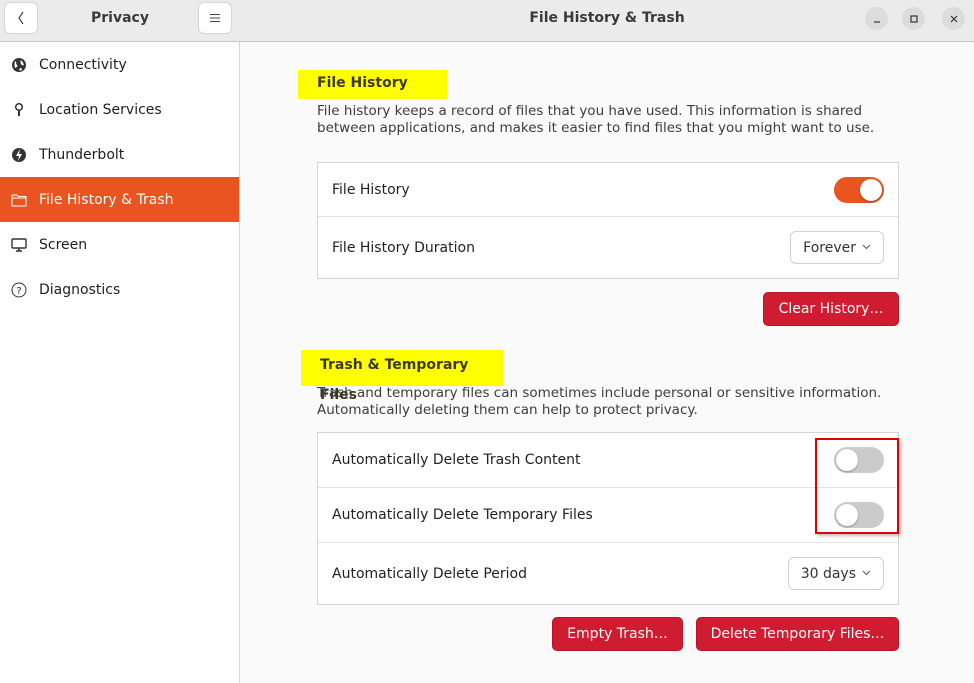  I want to click on sidebar-item-location-services: Location Services, so click(119, 109).